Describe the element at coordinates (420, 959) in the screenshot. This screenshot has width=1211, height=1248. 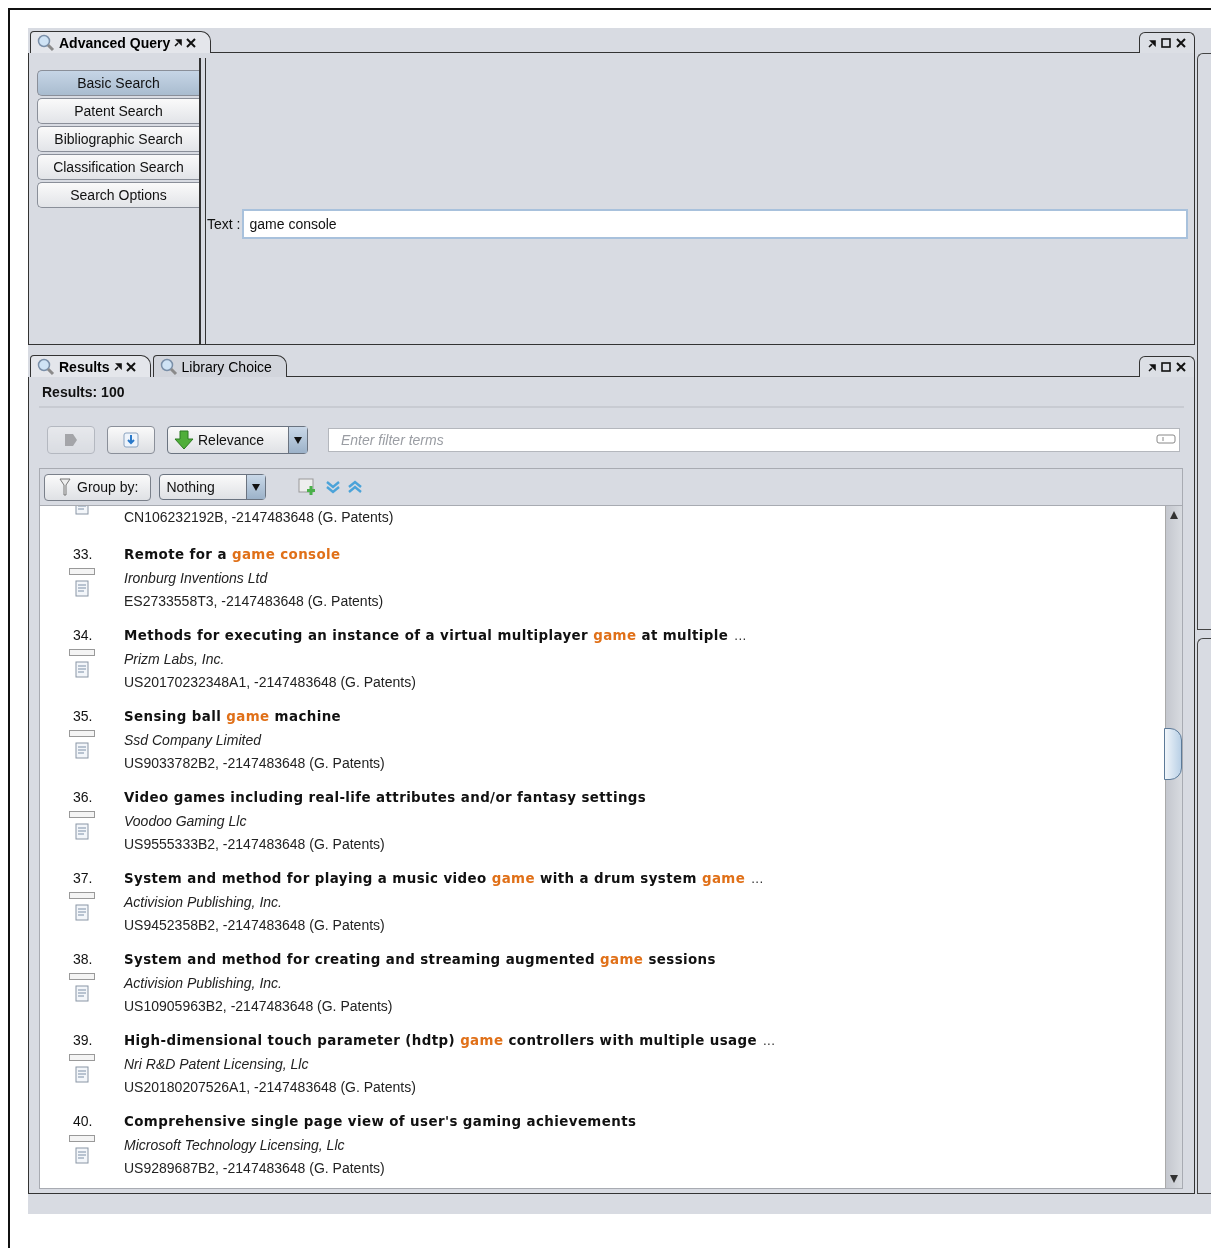
I see `result-title: System and method for creating and streaming augmented game sessions` at that location.